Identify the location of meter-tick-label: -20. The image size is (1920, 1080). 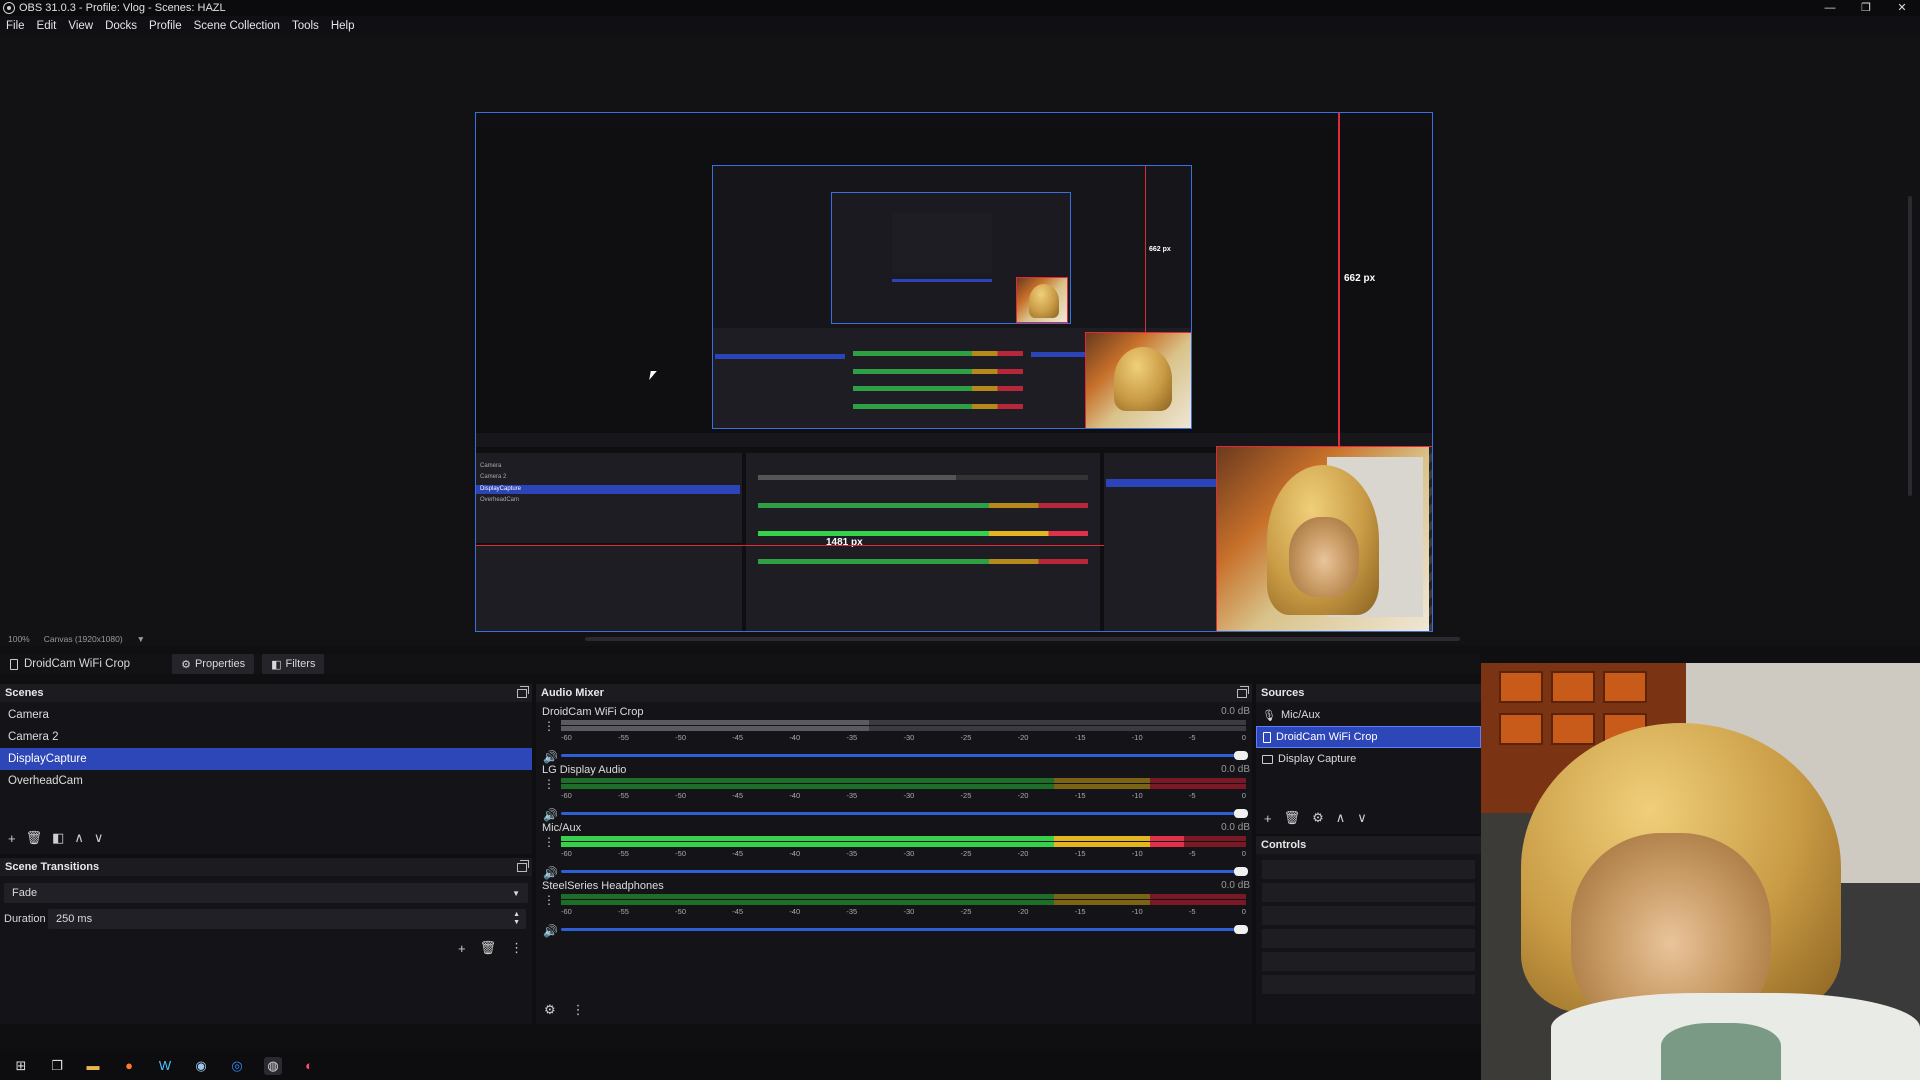
(1023, 853).